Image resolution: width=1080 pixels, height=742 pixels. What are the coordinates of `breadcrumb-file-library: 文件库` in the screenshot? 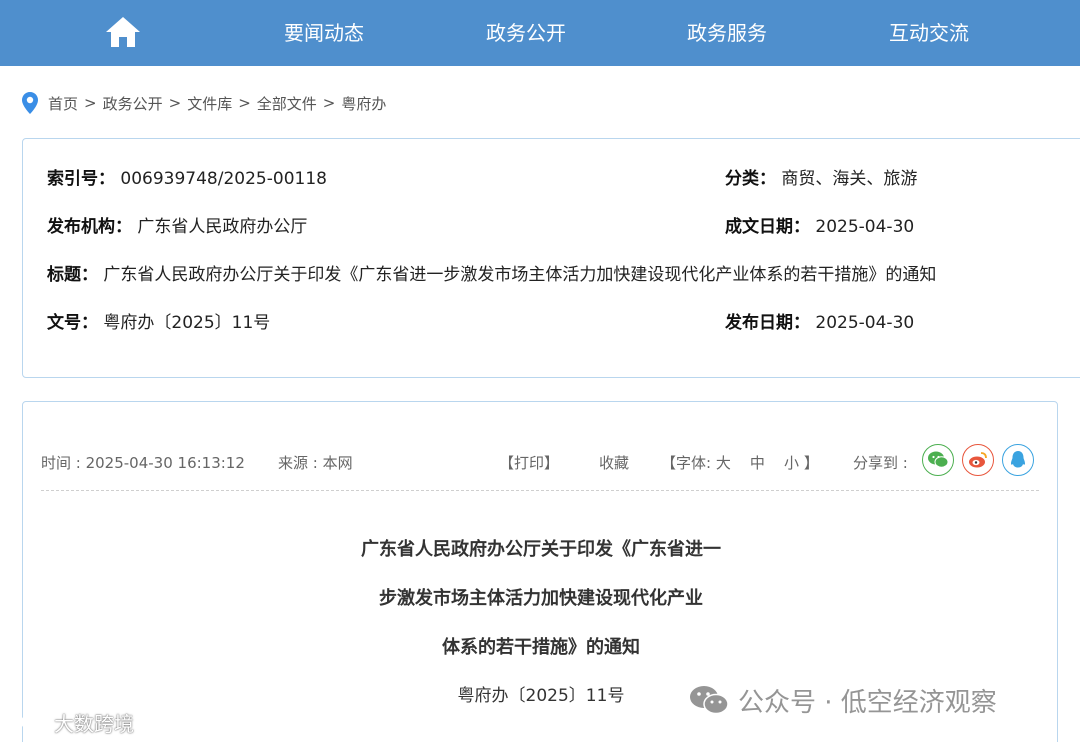 It's located at (209, 103).